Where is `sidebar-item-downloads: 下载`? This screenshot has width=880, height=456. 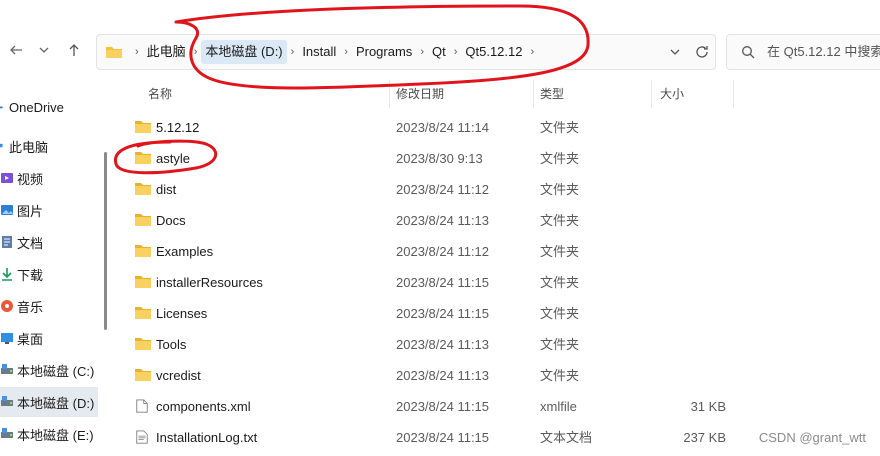 sidebar-item-downloads: 下载 is located at coordinates (49, 274).